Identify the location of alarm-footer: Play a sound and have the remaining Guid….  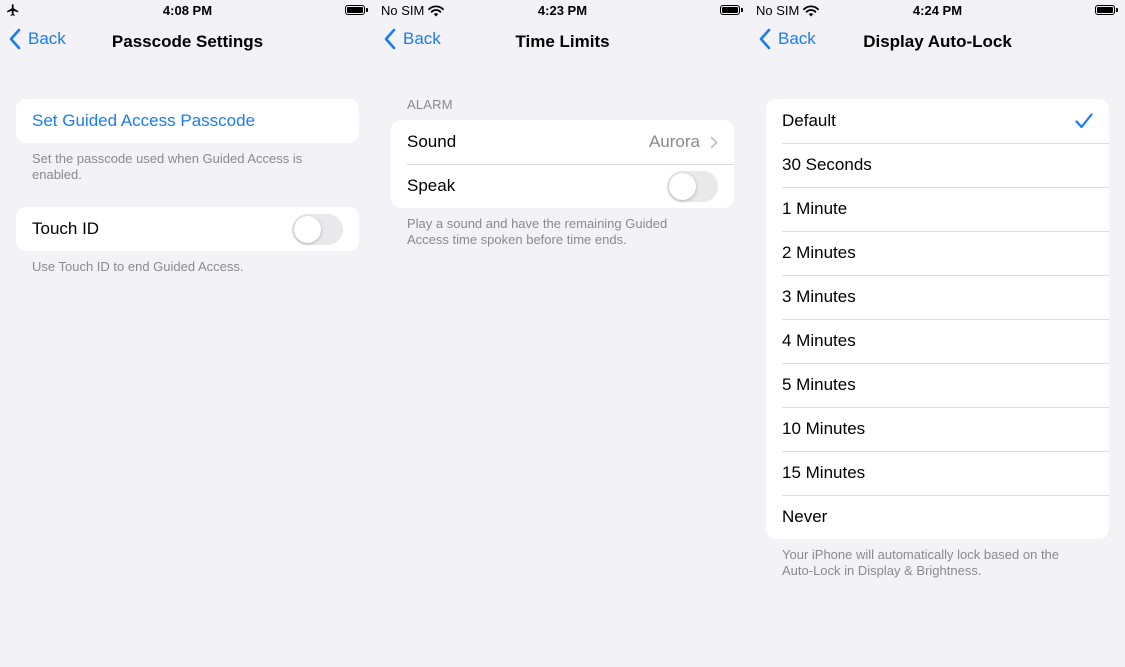
(537, 231).